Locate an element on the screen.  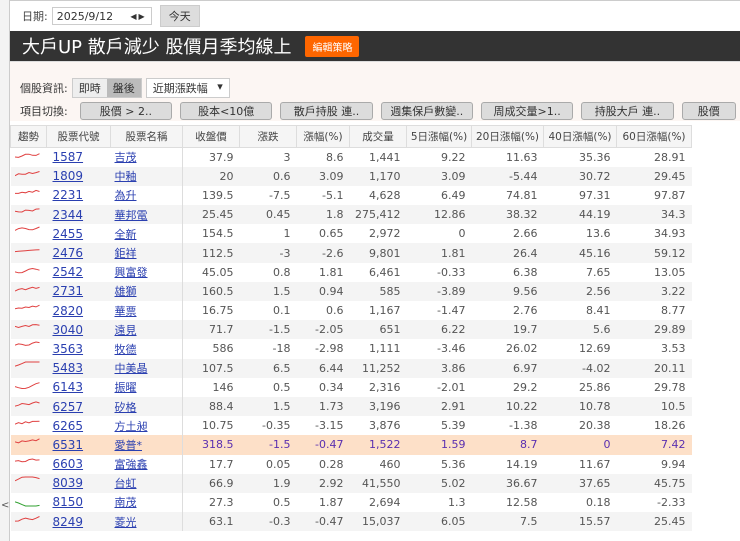
table-row: 2731 雄獅 160.5 1.5 0.94 585 -3.89 9.56 2.56 3.22 is located at coordinates (351, 291).